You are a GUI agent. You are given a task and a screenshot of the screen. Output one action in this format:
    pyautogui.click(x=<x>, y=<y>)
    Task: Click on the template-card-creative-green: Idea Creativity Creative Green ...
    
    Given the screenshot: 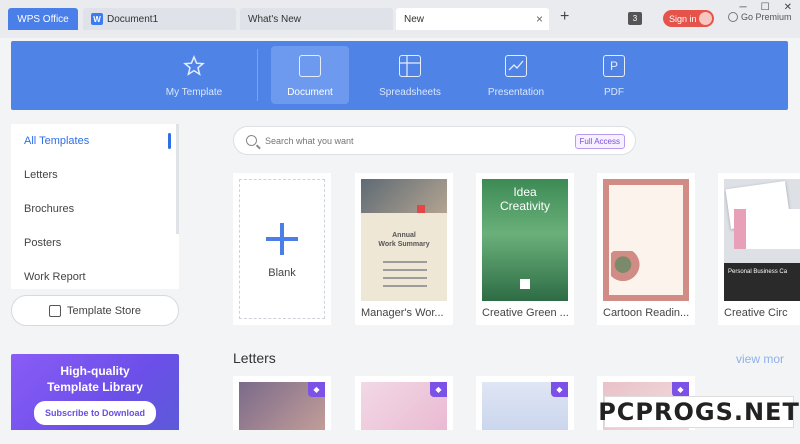 What is the action you would take?
    pyautogui.click(x=525, y=249)
    